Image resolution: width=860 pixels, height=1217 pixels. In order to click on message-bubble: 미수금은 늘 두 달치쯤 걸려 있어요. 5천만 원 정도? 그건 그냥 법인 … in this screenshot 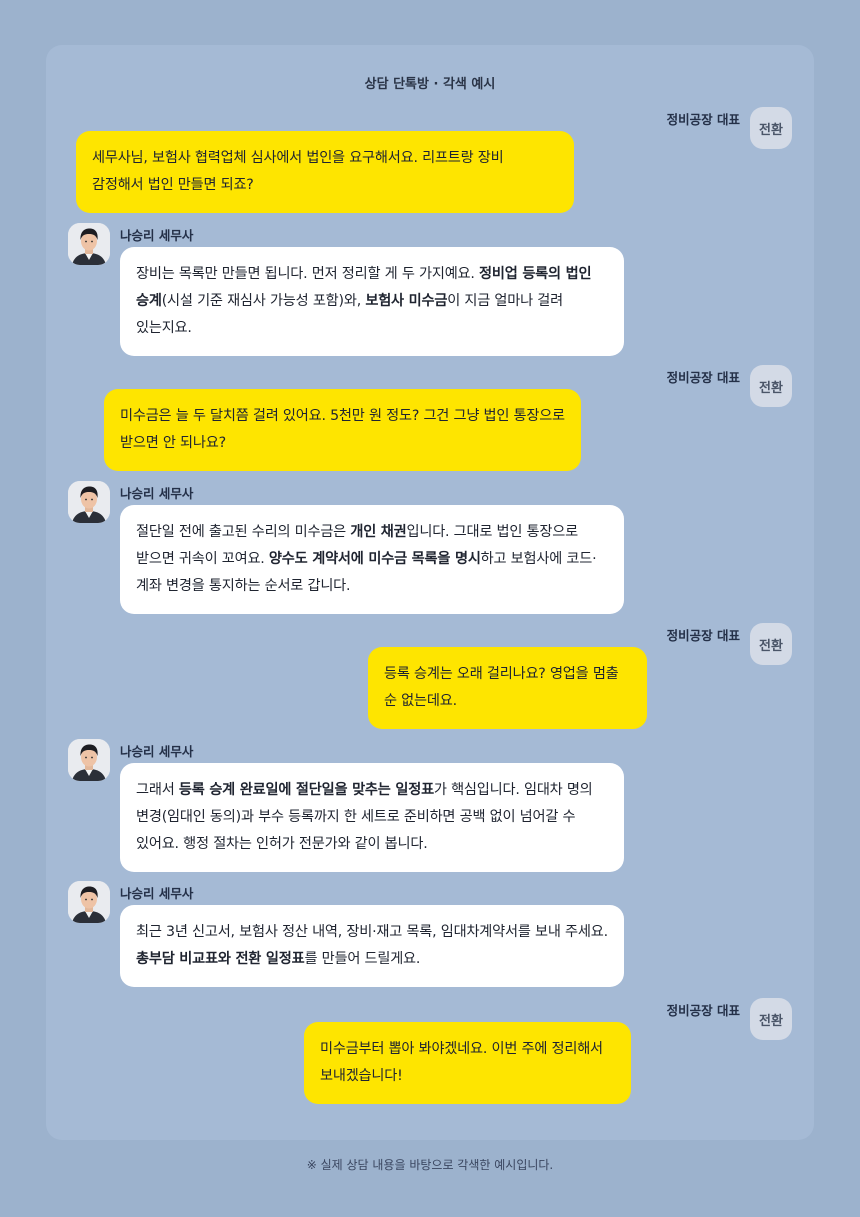, I will do `click(342, 430)`.